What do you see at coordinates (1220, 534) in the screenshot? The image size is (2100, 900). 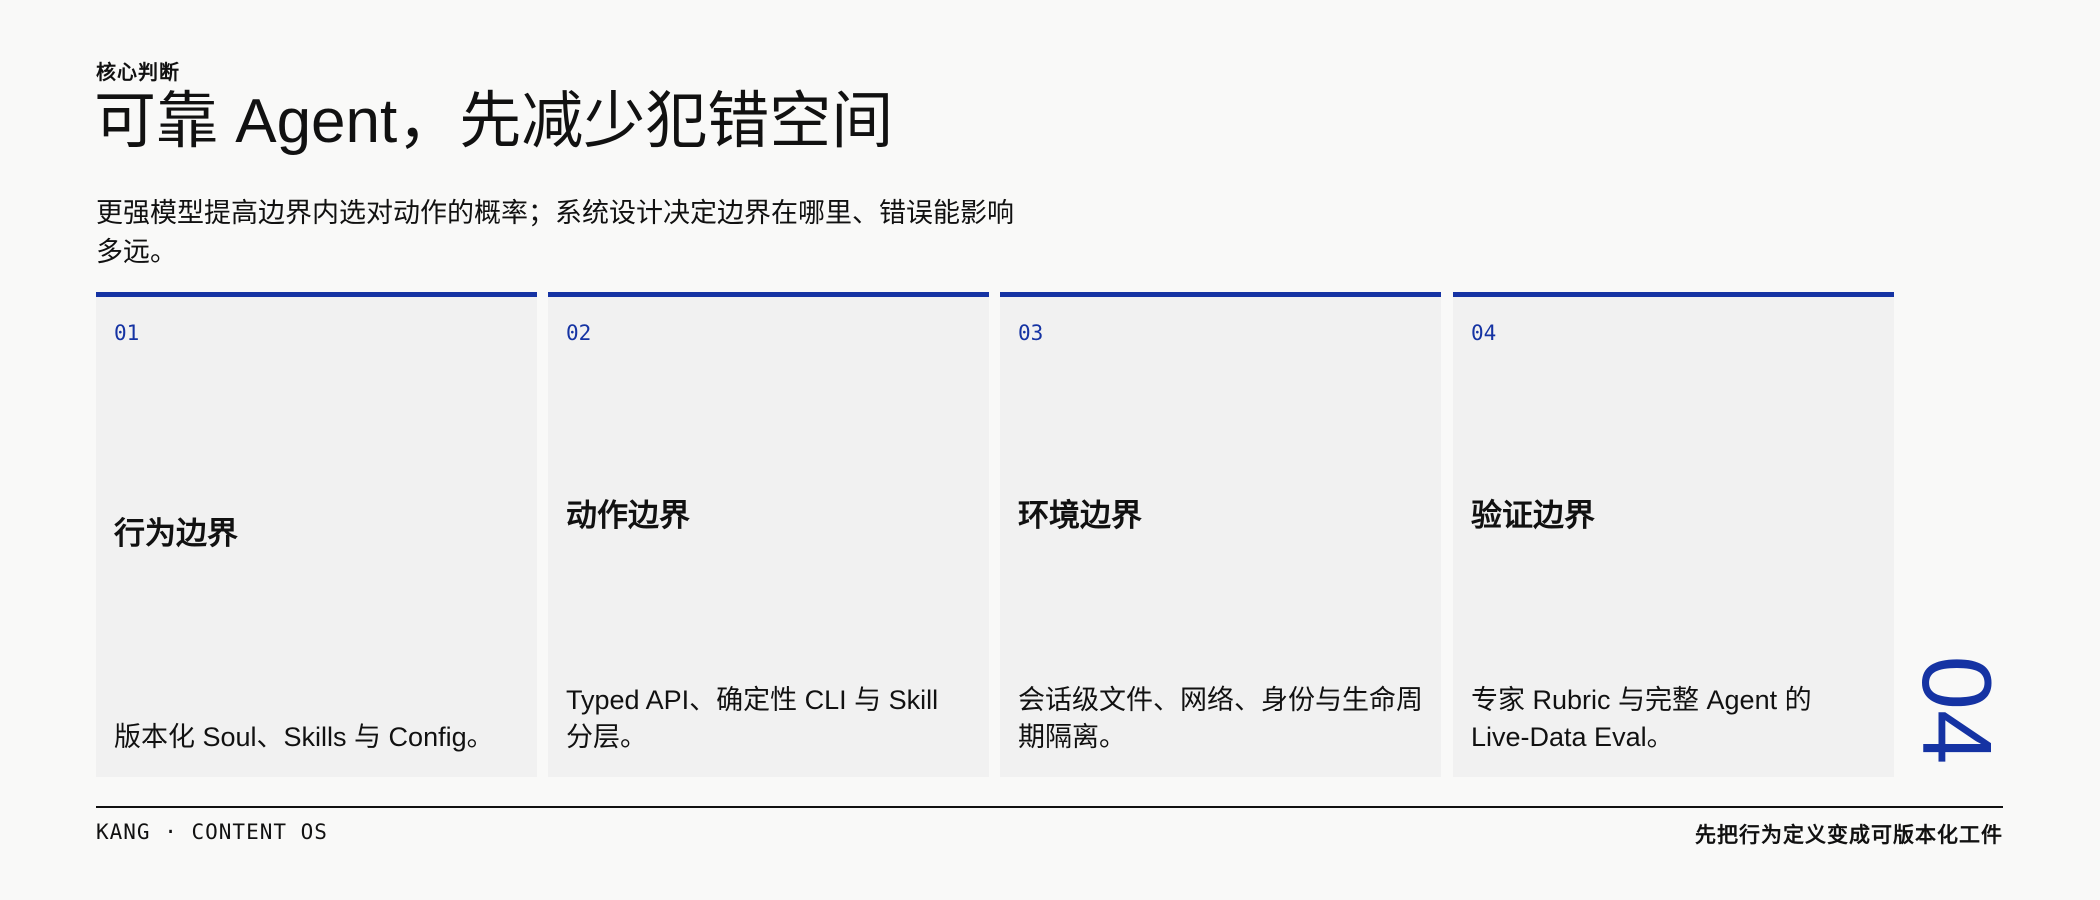 I see `card-environment-boundary: 03 环境边界 会话级文件、网络、身份与生命周期隔离。` at bounding box center [1220, 534].